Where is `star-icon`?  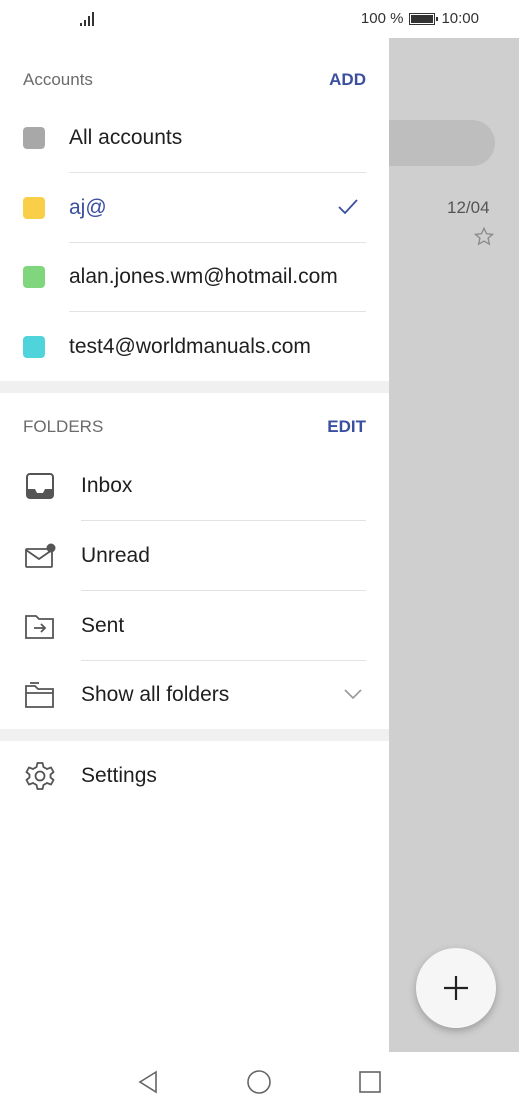 star-icon is located at coordinates (484, 237).